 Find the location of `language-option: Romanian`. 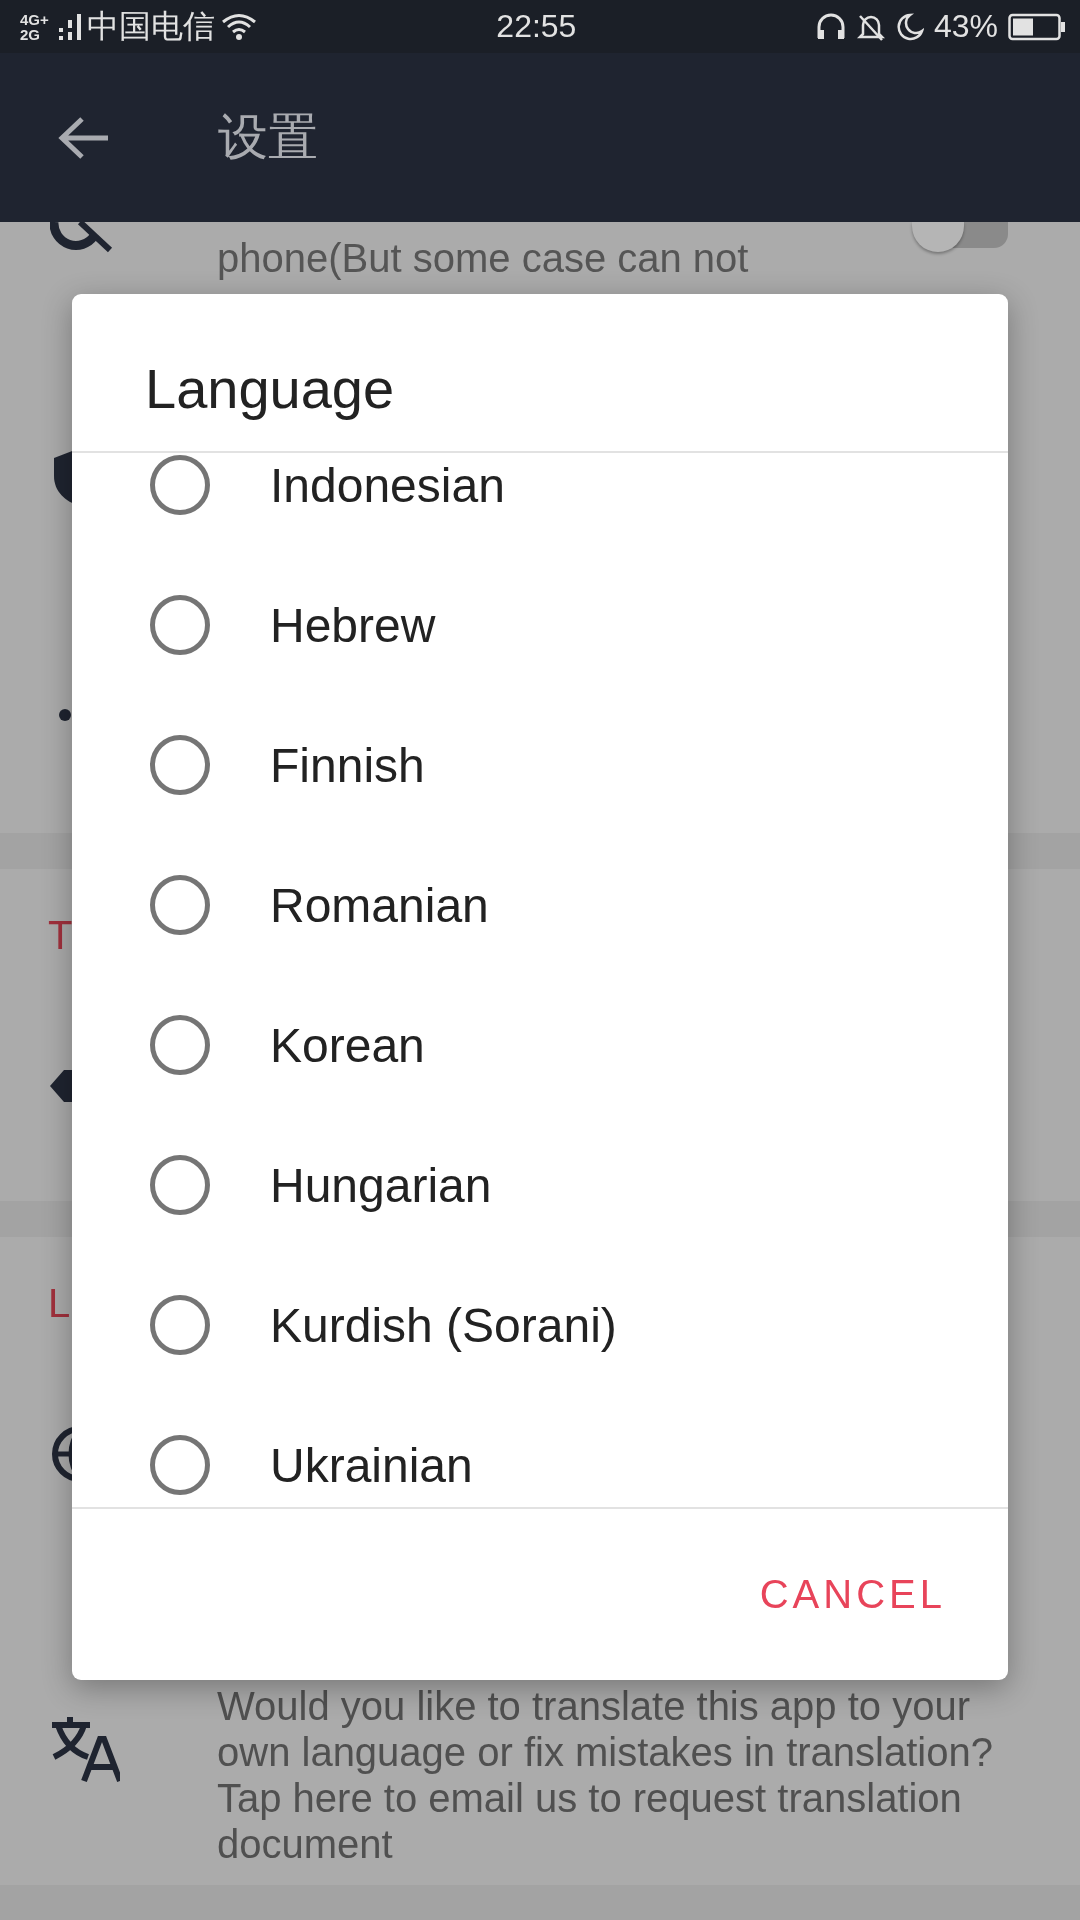

language-option: Romanian is located at coordinates (540, 905).